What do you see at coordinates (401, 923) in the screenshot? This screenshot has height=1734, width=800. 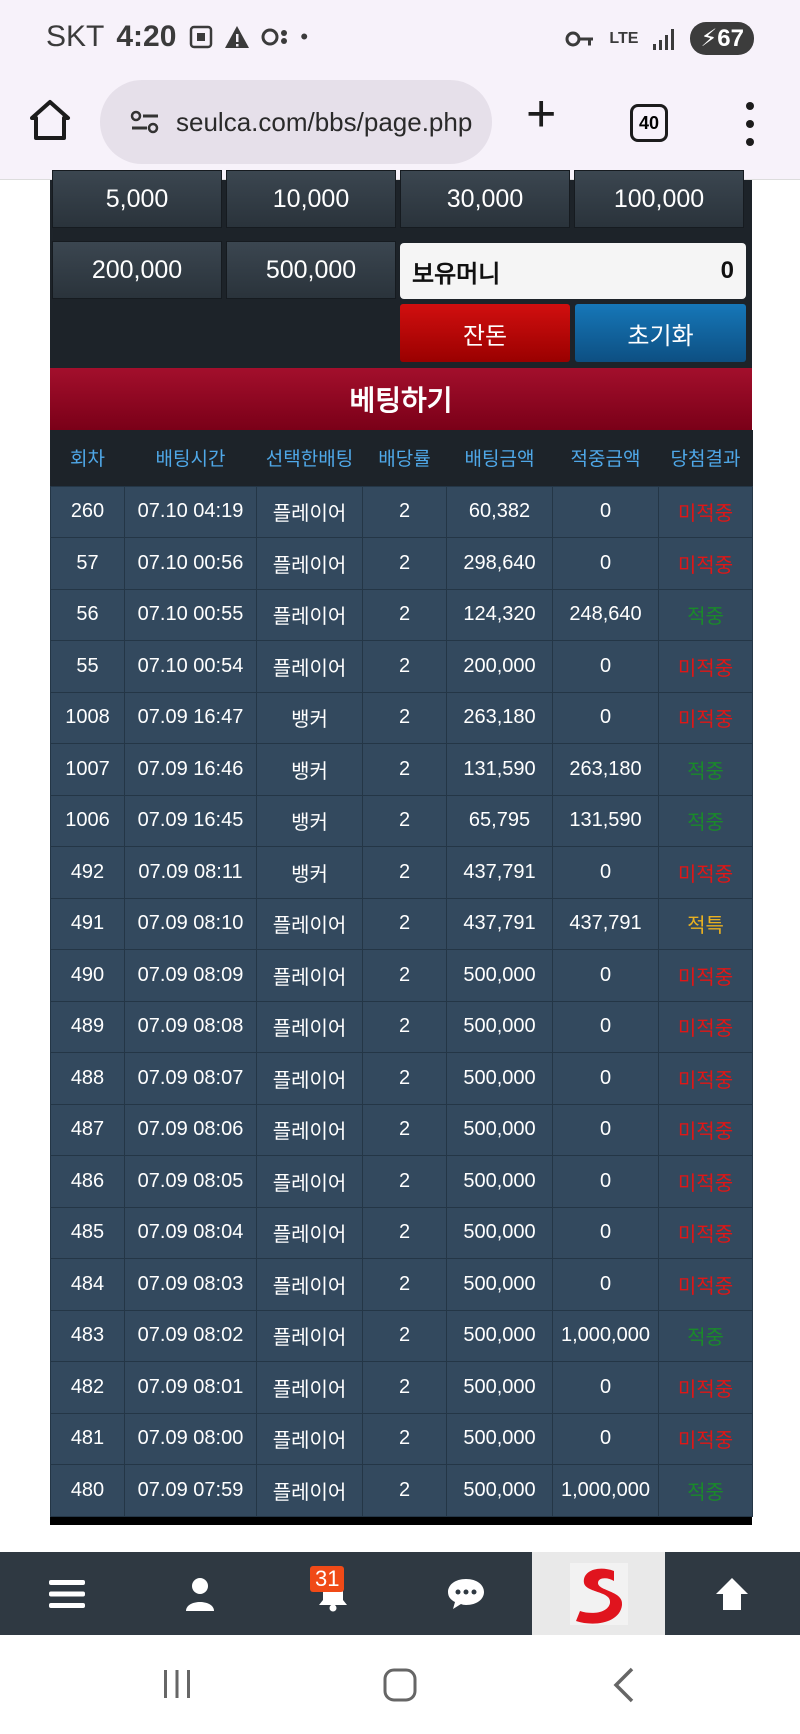 I see `table-row: 491 07.09 08:10 플레이어 2 437,791 437,791 적특` at bounding box center [401, 923].